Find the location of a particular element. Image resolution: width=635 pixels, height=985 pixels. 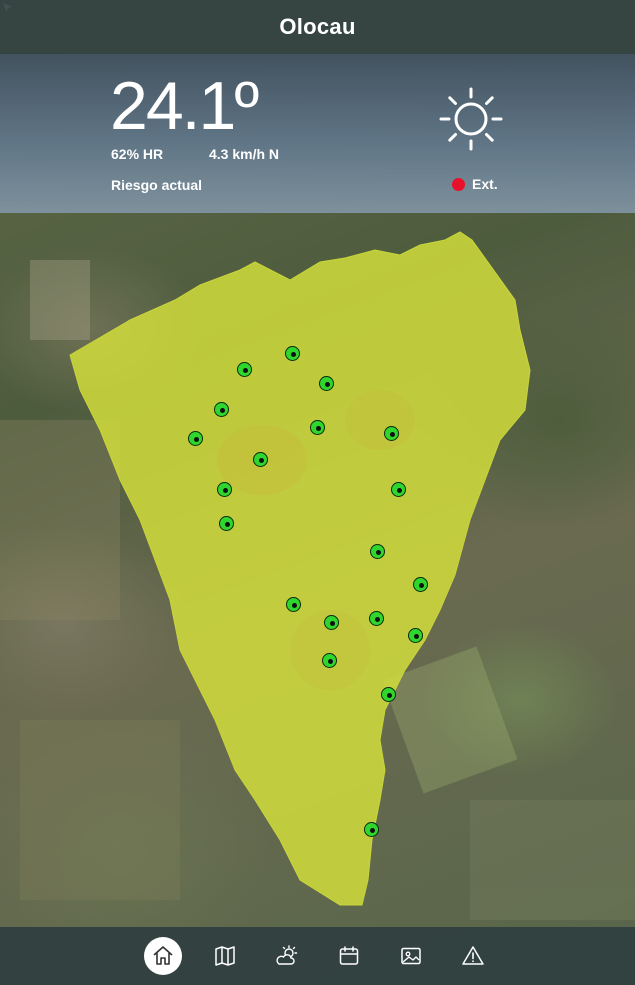

wind-value: 4.3 km/h N is located at coordinates (244, 154).